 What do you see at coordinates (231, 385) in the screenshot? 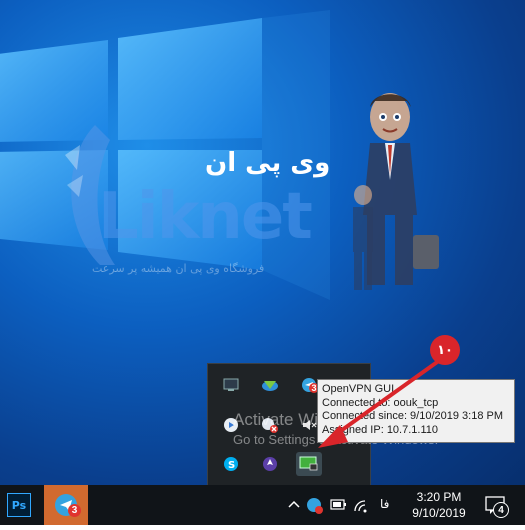
I see `monitor-icon` at bounding box center [231, 385].